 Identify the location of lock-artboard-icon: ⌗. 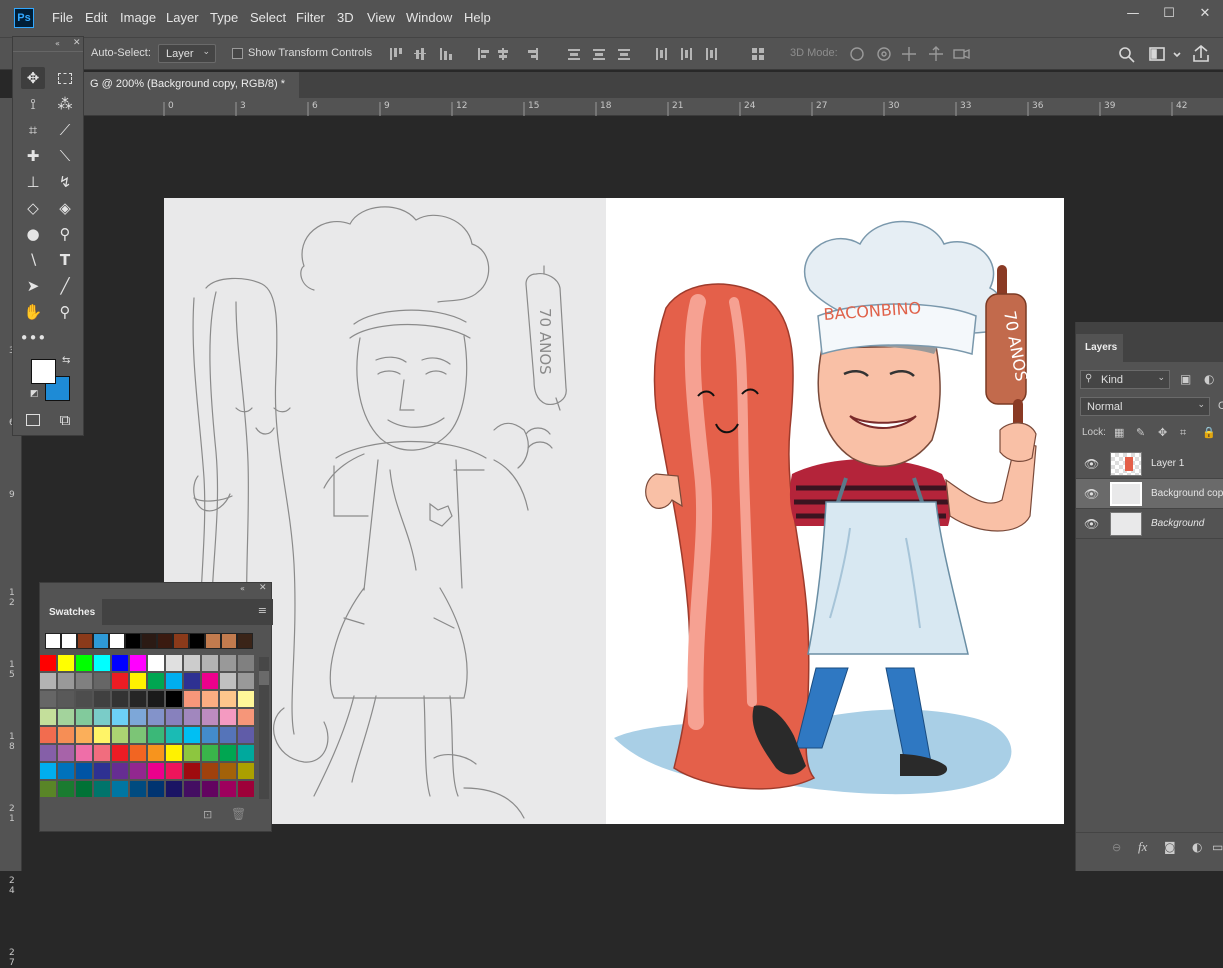
(1183, 433).